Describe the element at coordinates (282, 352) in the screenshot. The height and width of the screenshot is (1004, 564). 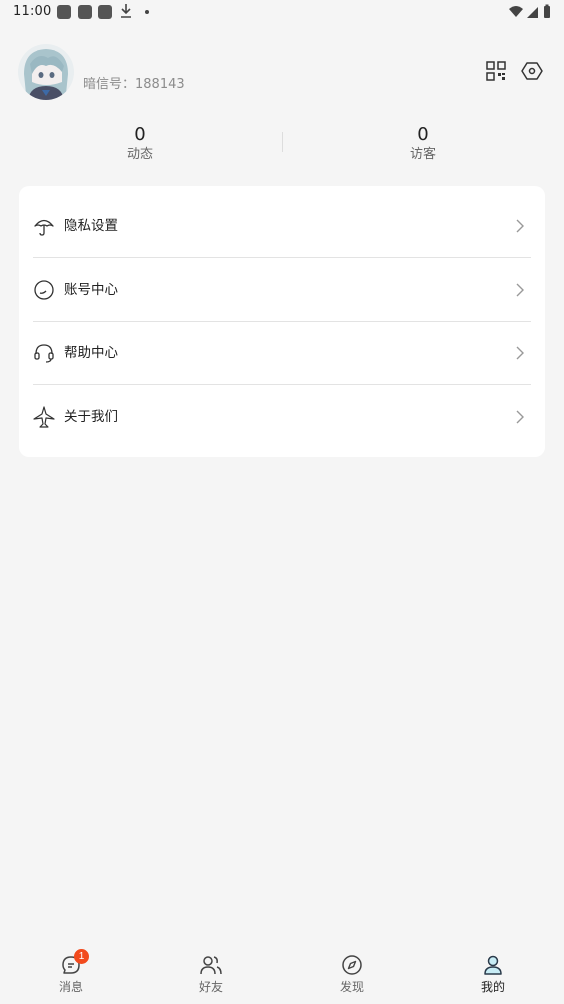
I see `menu-item-help: 帮助中心` at that location.